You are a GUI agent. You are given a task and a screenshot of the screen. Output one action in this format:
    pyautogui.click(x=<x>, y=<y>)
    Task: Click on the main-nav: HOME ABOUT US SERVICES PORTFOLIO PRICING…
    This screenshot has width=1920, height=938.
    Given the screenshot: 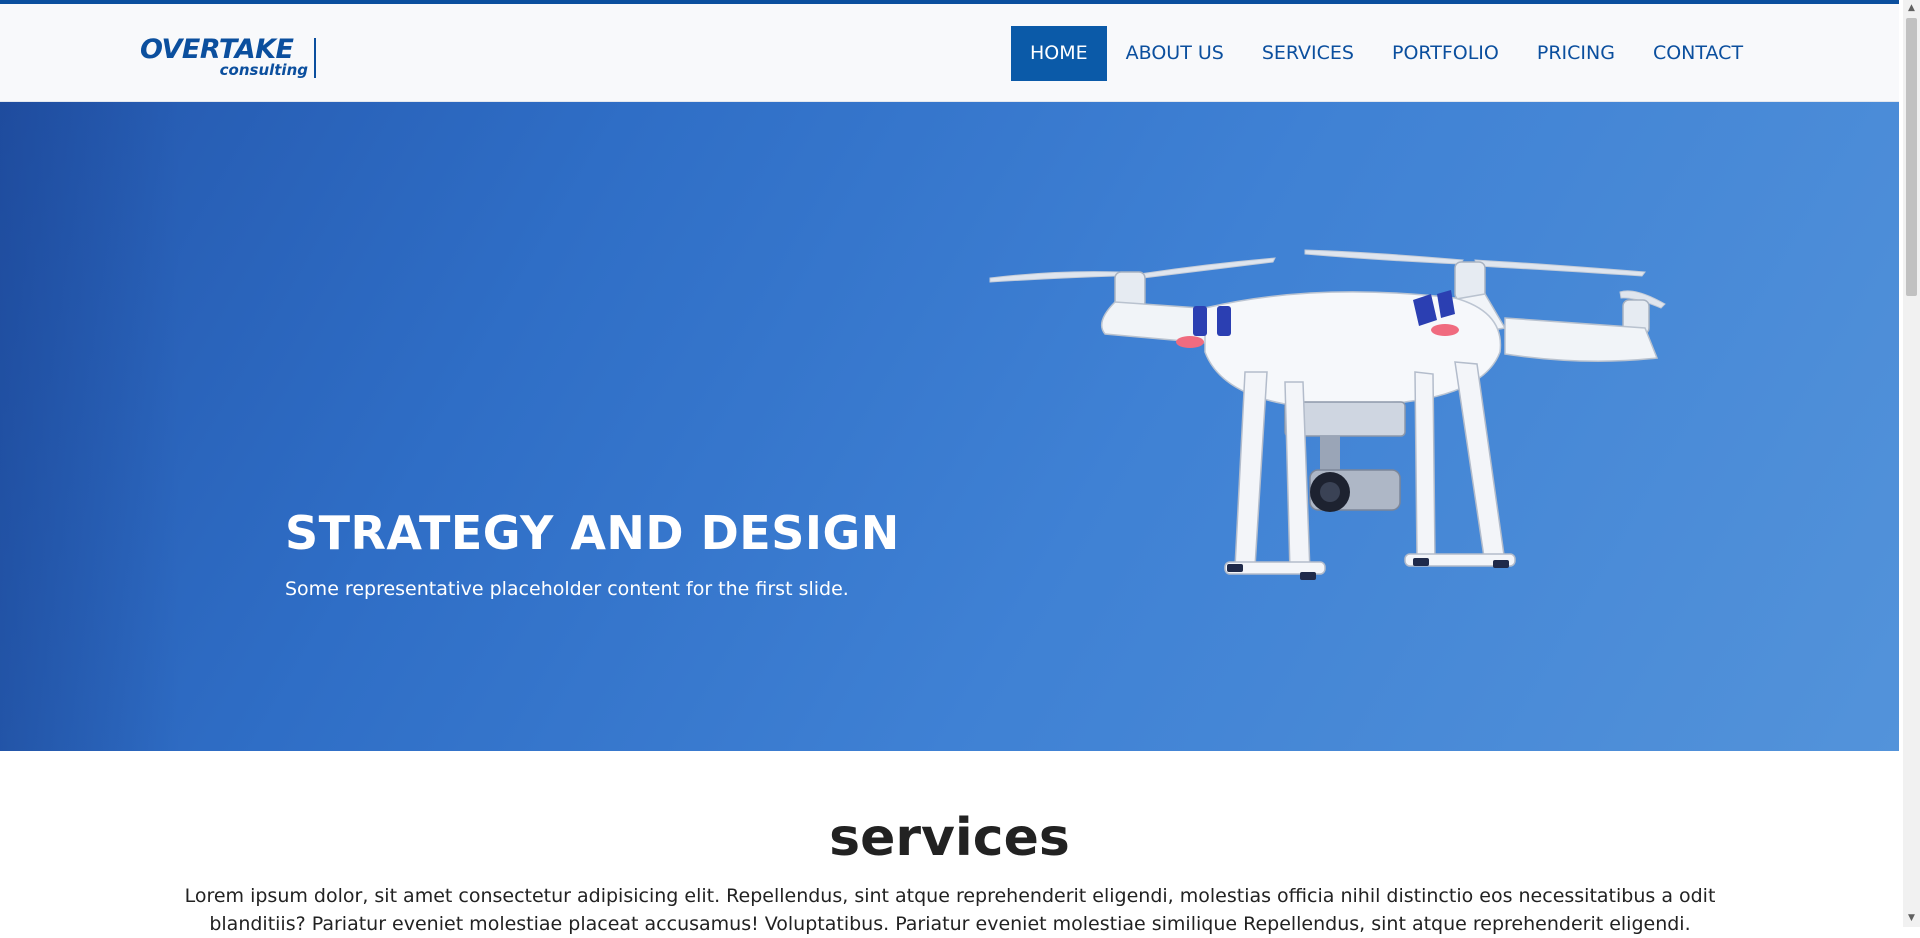 What is the action you would take?
    pyautogui.click(x=1386, y=53)
    